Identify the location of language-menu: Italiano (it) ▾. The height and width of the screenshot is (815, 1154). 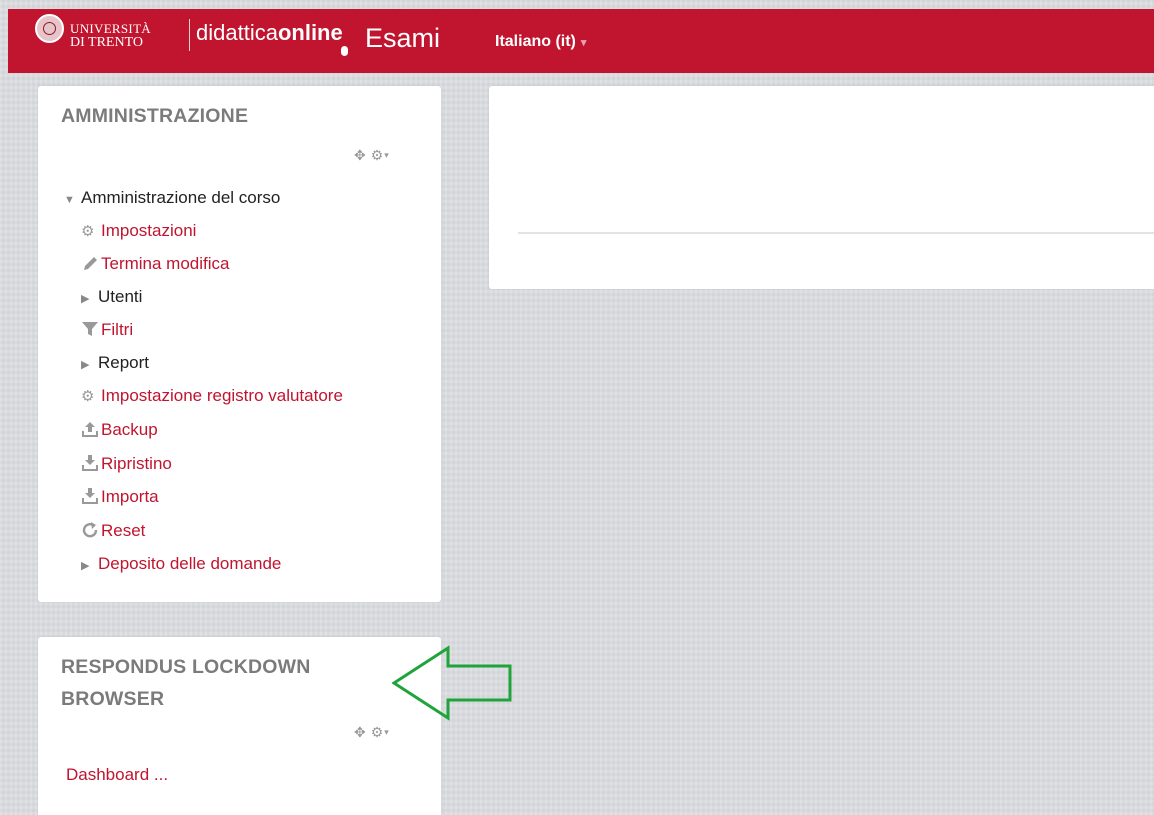
(540, 42).